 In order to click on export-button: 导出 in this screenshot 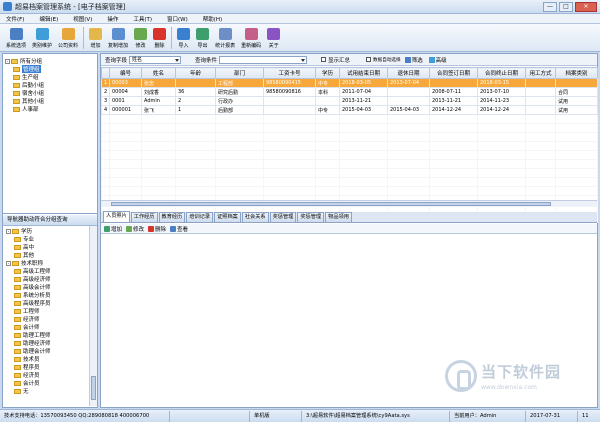, I will do `click(202, 38)`.